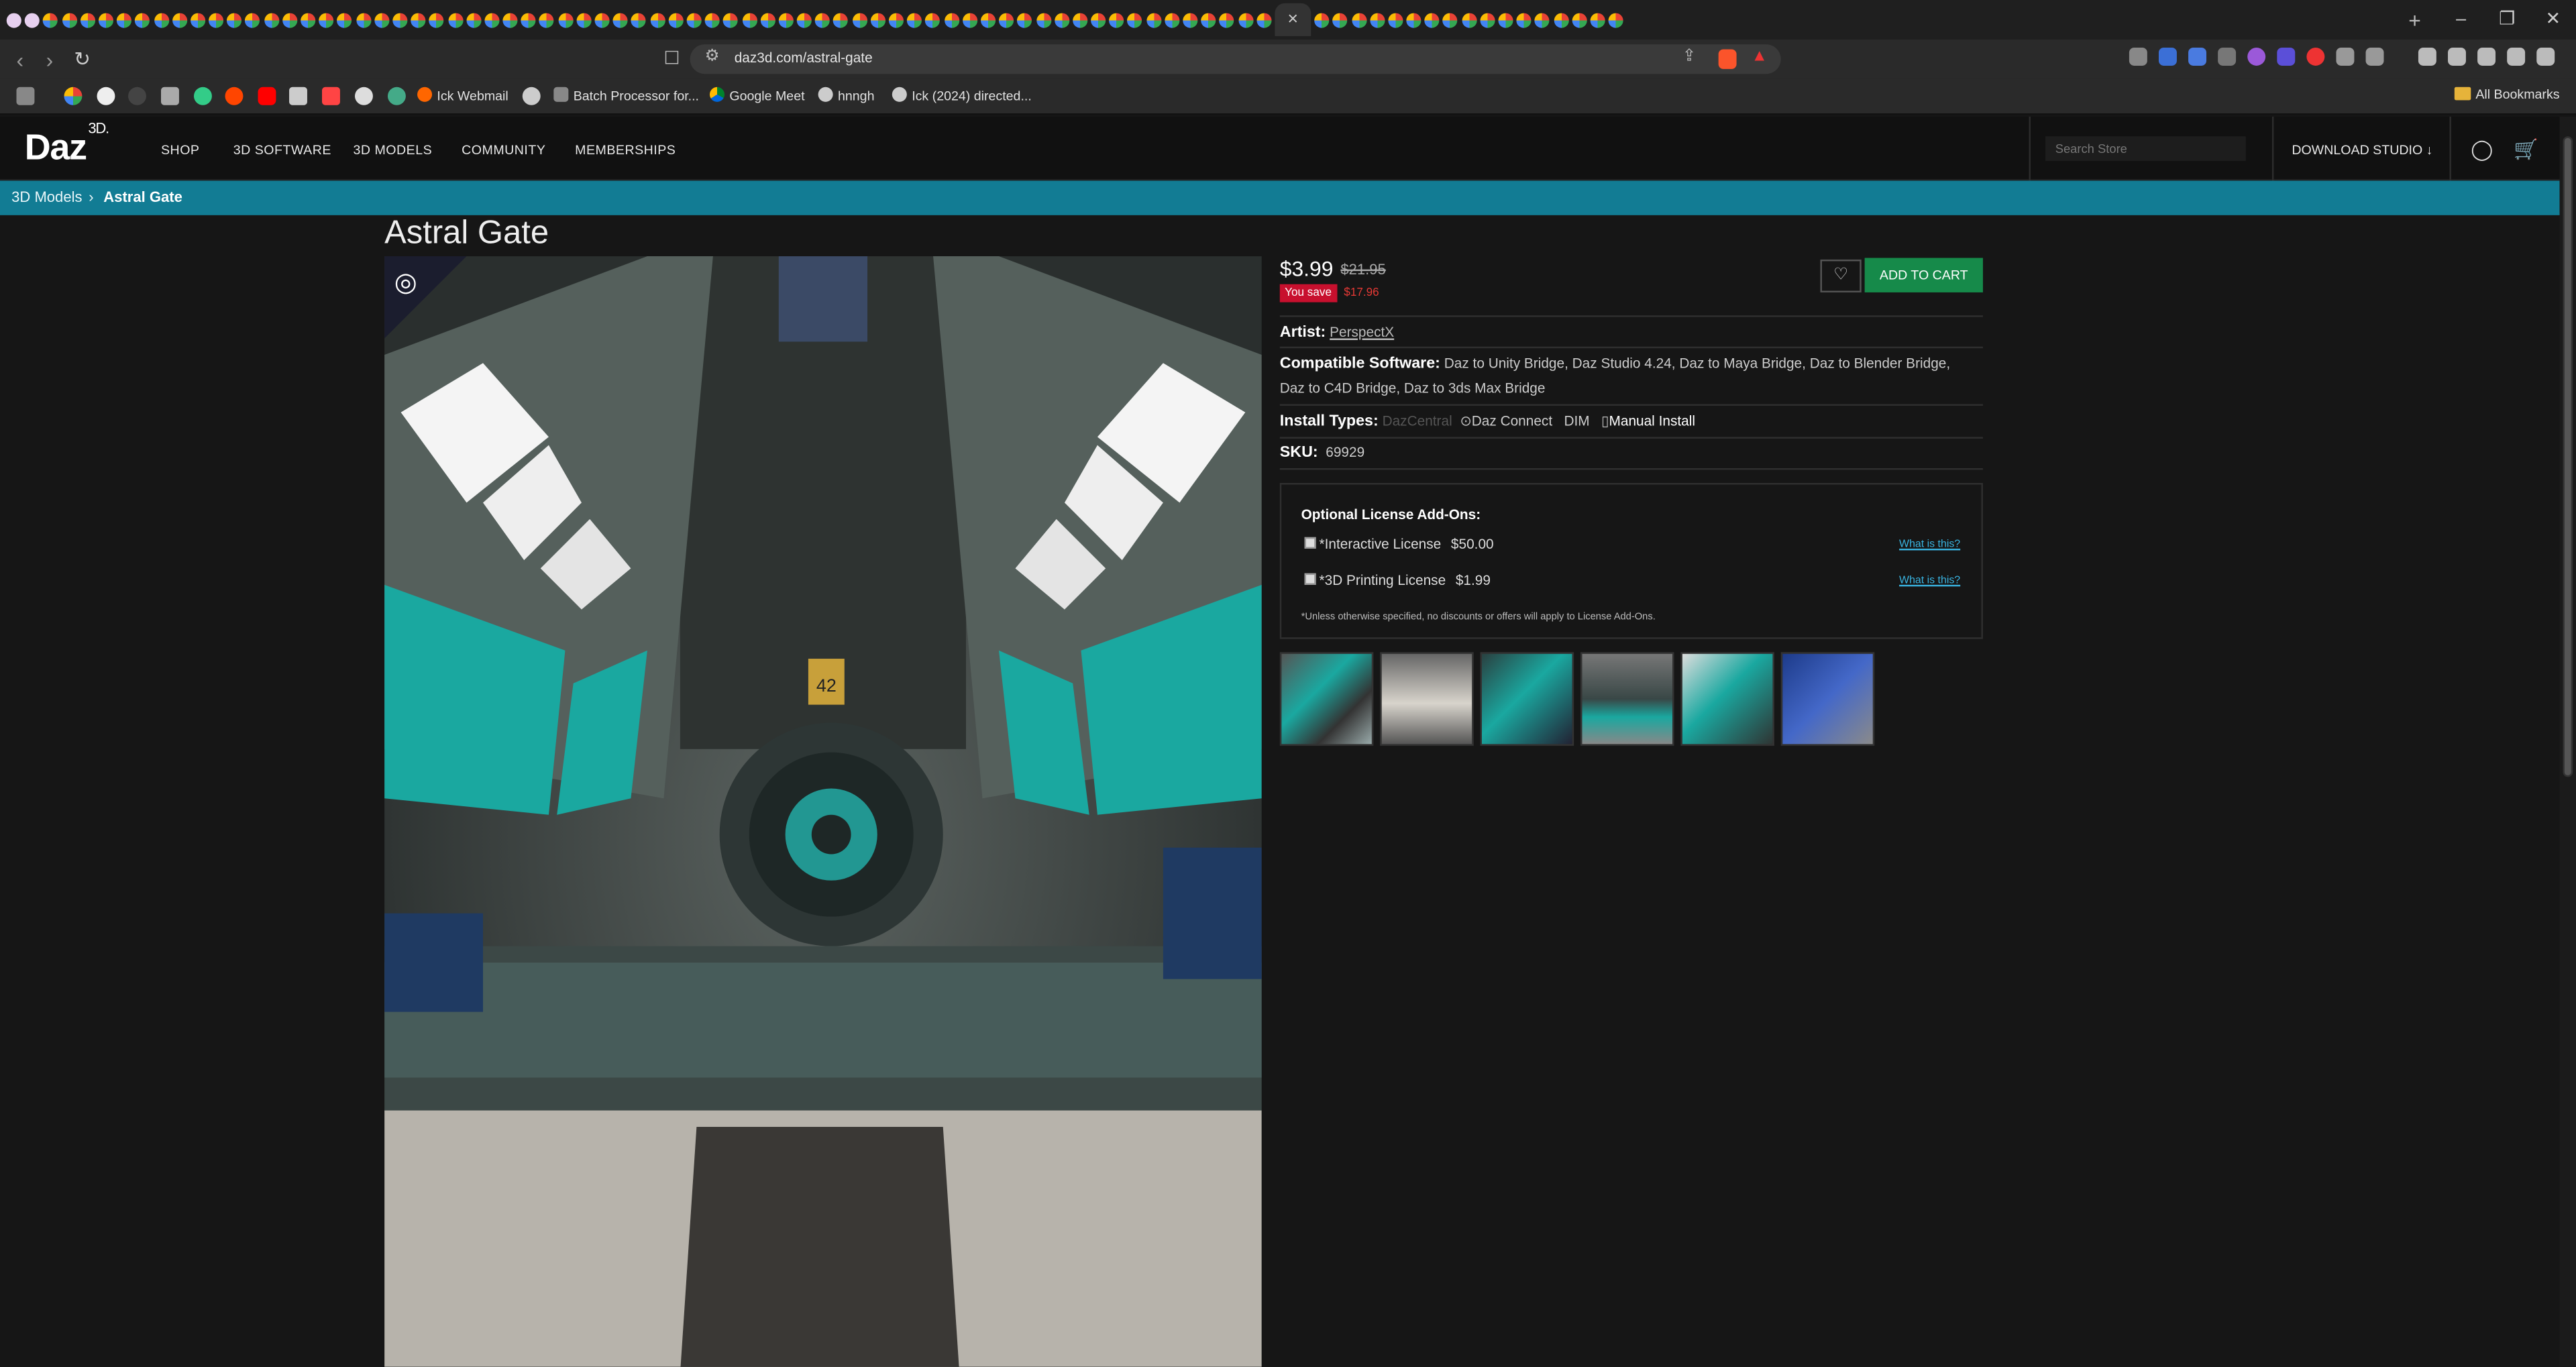 The image size is (2576, 1367). I want to click on all-bookmarks: All Bookmarks, so click(2507, 95).